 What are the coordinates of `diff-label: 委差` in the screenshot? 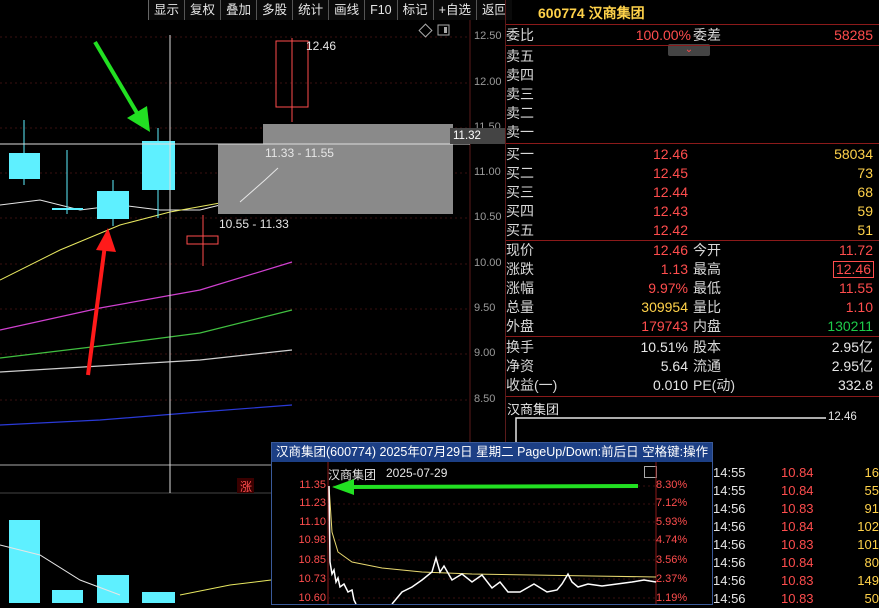 It's located at (707, 35).